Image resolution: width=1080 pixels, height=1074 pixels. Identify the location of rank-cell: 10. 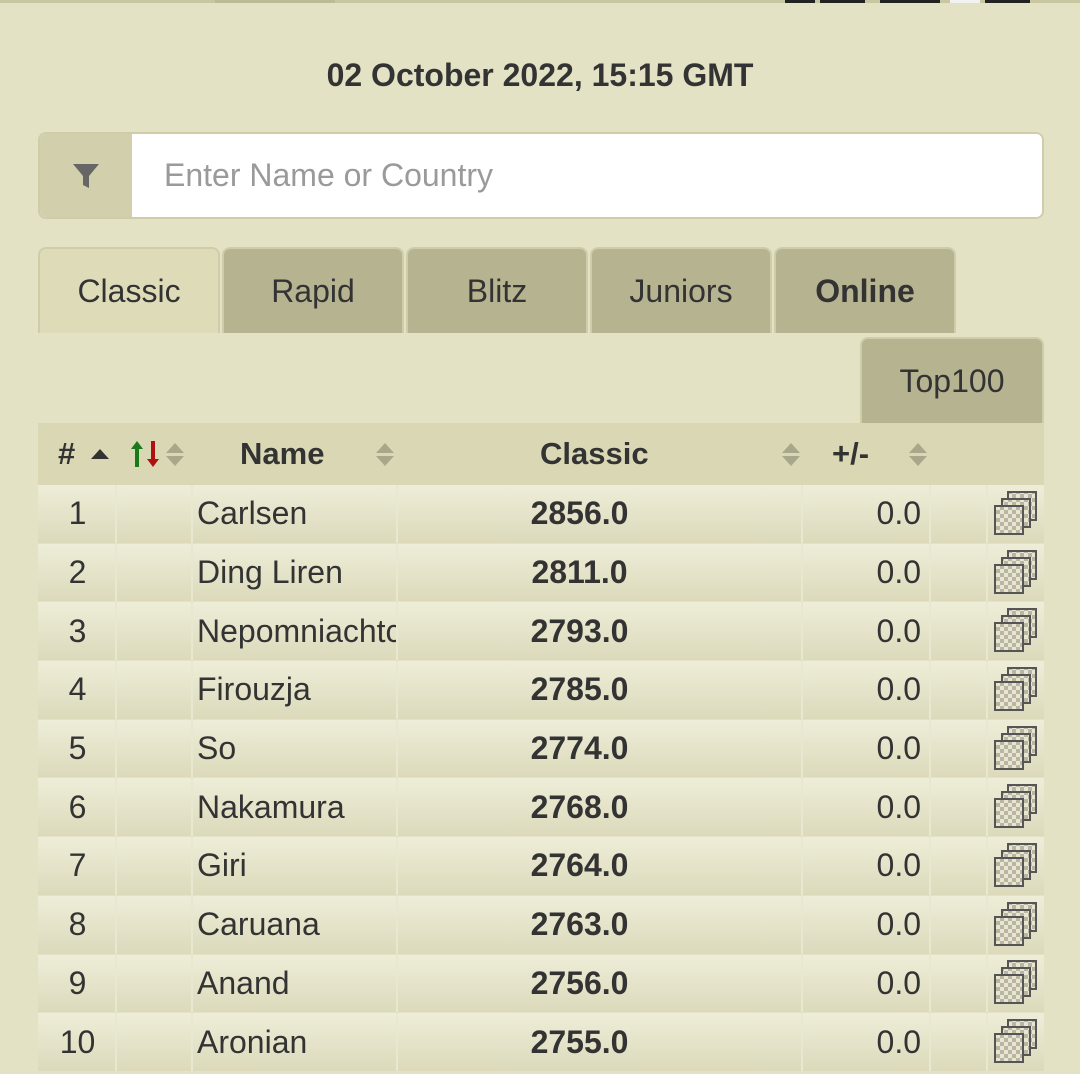
(78, 1042).